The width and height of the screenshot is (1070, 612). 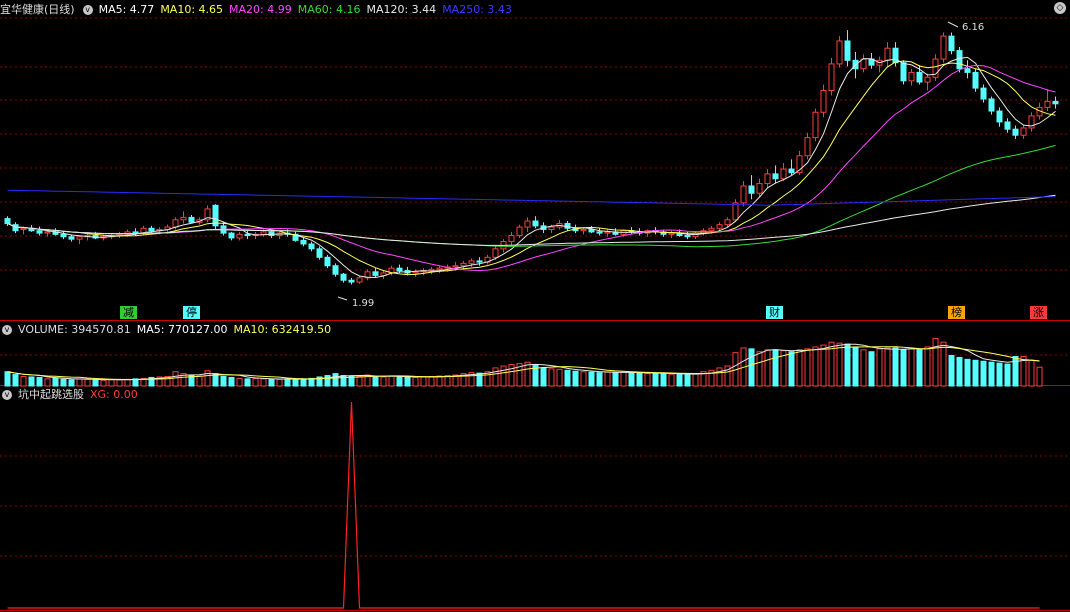 I want to click on ma60-label: MA60: 4.16, so click(x=329, y=9).